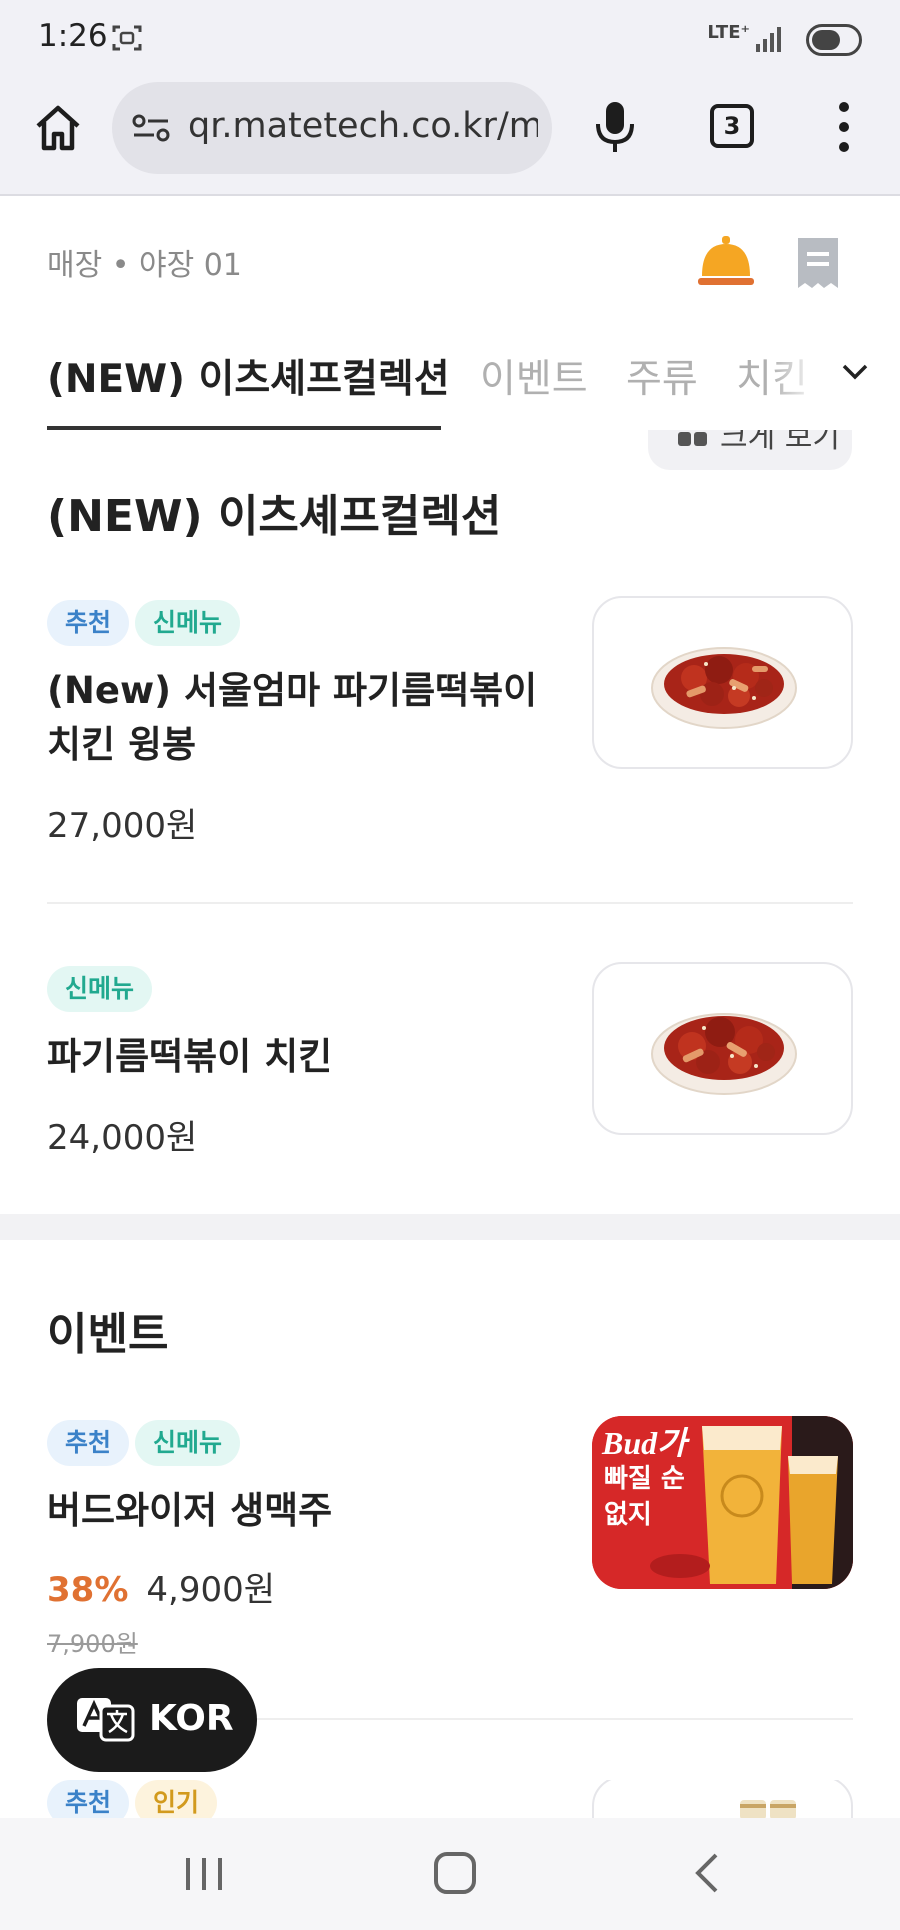  I want to click on grid-view-icon, so click(692, 439).